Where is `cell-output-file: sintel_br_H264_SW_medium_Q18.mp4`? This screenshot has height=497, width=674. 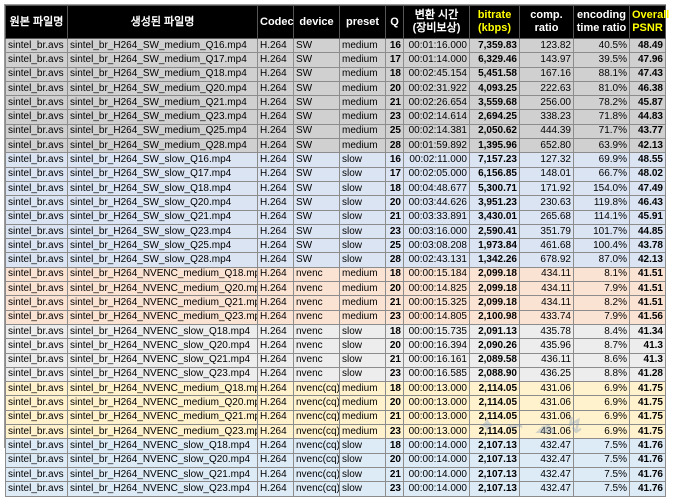 cell-output-file: sintel_br_H264_SW_medium_Q18.mp4 is located at coordinates (162, 74).